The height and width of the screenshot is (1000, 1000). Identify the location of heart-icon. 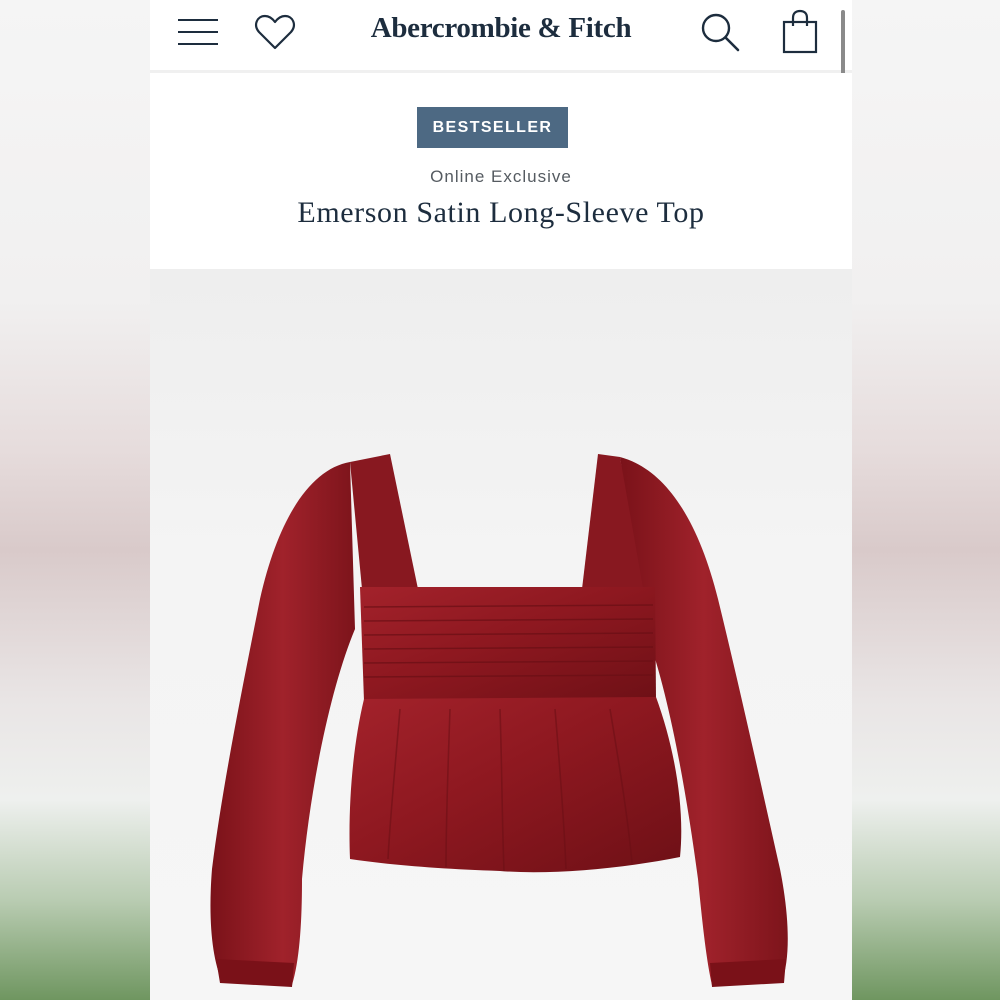
(275, 32).